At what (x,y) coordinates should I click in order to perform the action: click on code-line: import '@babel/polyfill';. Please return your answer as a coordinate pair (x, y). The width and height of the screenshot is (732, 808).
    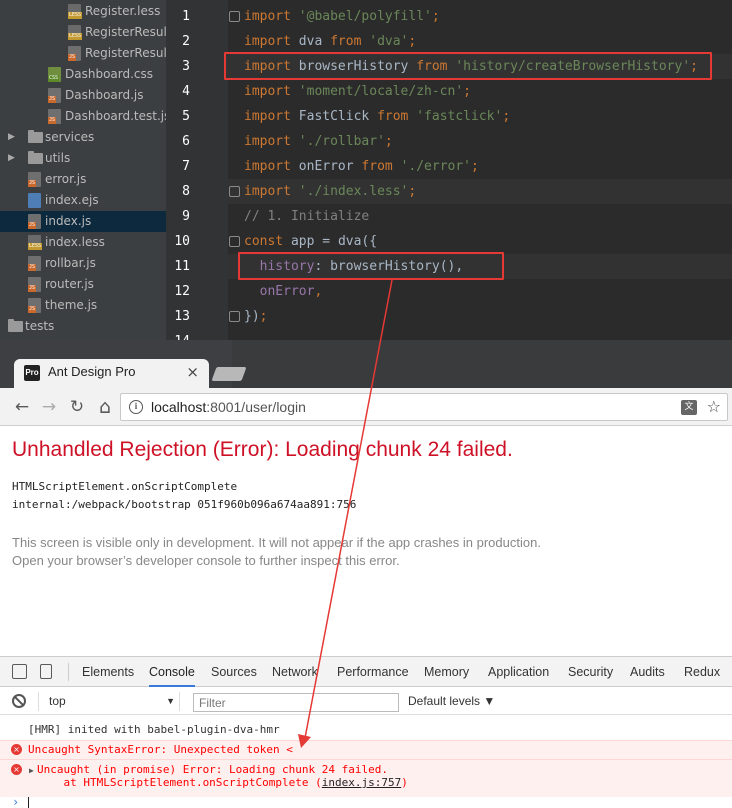
    Looking at the image, I should click on (342, 16).